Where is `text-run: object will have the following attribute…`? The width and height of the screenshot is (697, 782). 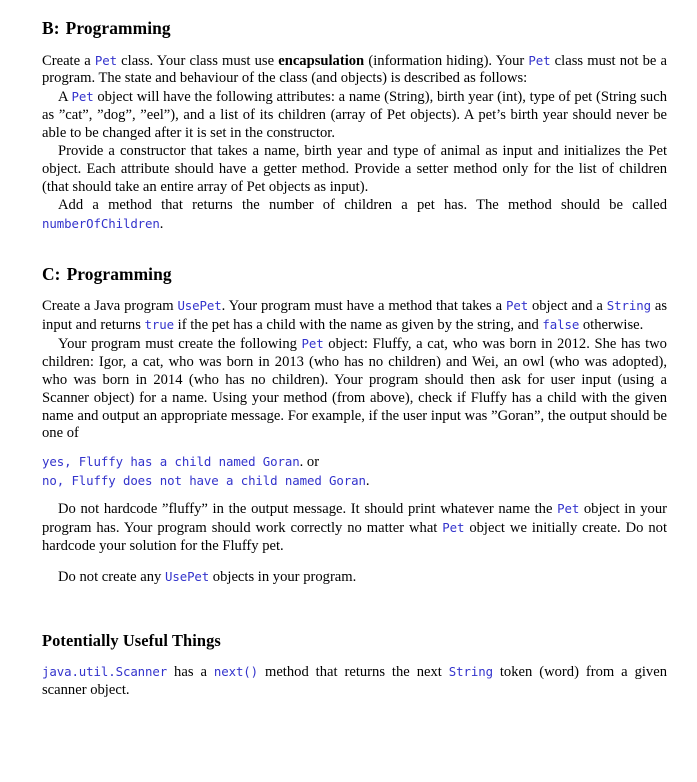
text-run: object will have the following attribute… is located at coordinates (354, 115).